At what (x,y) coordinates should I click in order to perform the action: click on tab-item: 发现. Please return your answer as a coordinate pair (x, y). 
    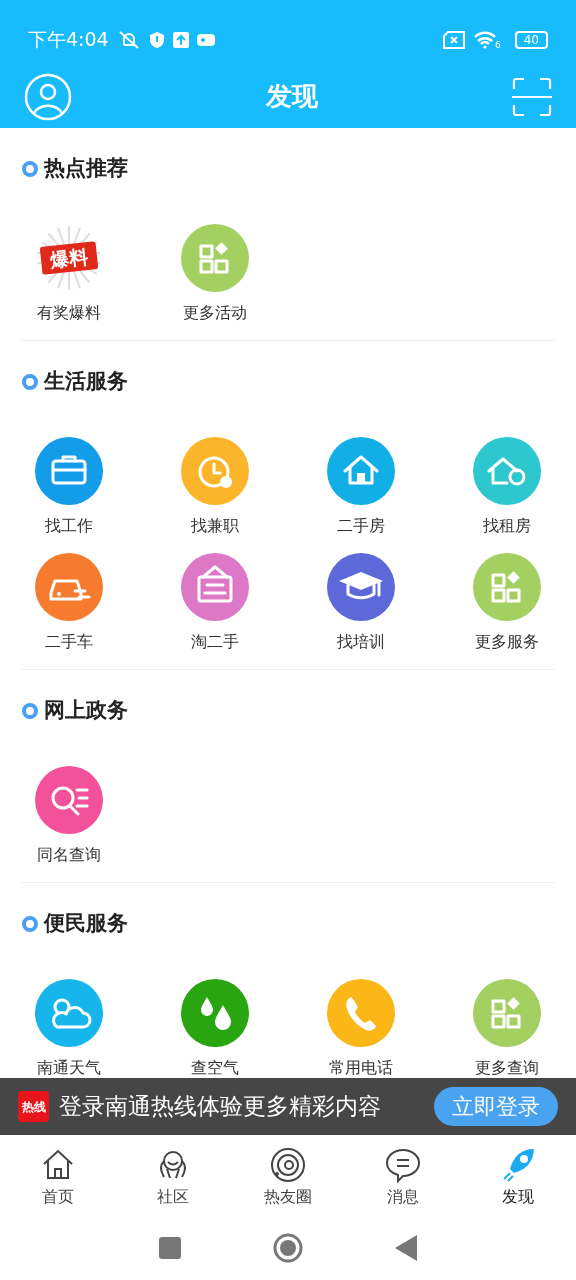
    Looking at the image, I should click on (518, 1175).